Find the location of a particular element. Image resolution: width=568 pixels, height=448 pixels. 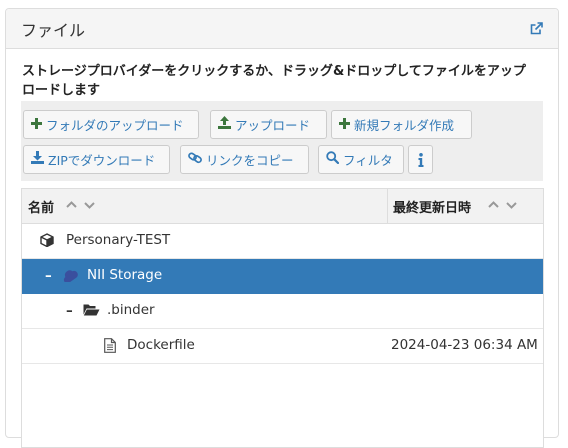

panel-title: ファイル is located at coordinates (53, 30).